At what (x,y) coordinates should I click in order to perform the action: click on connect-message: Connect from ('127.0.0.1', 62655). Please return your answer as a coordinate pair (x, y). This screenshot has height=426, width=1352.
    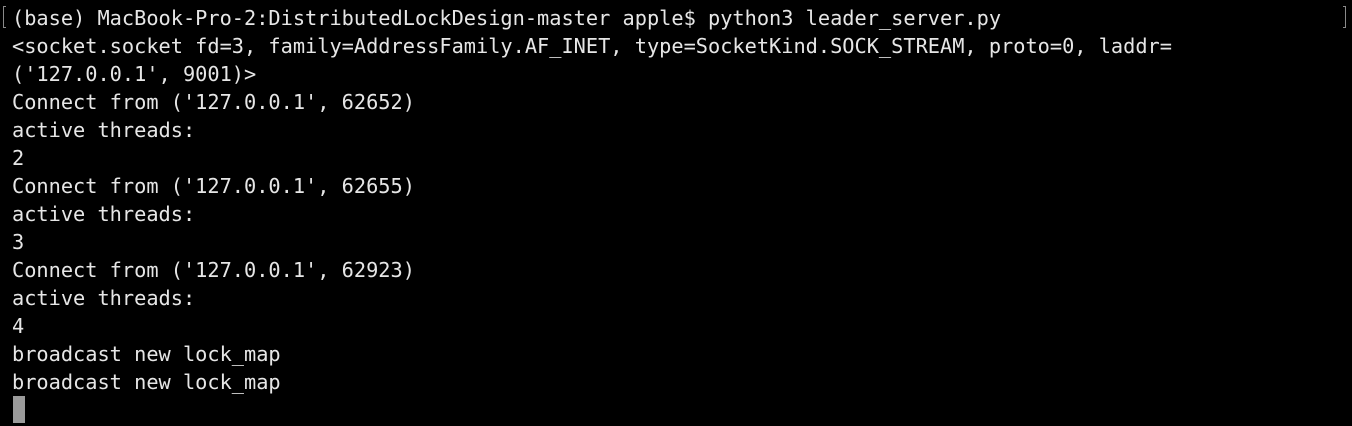
    Looking at the image, I should click on (213, 186).